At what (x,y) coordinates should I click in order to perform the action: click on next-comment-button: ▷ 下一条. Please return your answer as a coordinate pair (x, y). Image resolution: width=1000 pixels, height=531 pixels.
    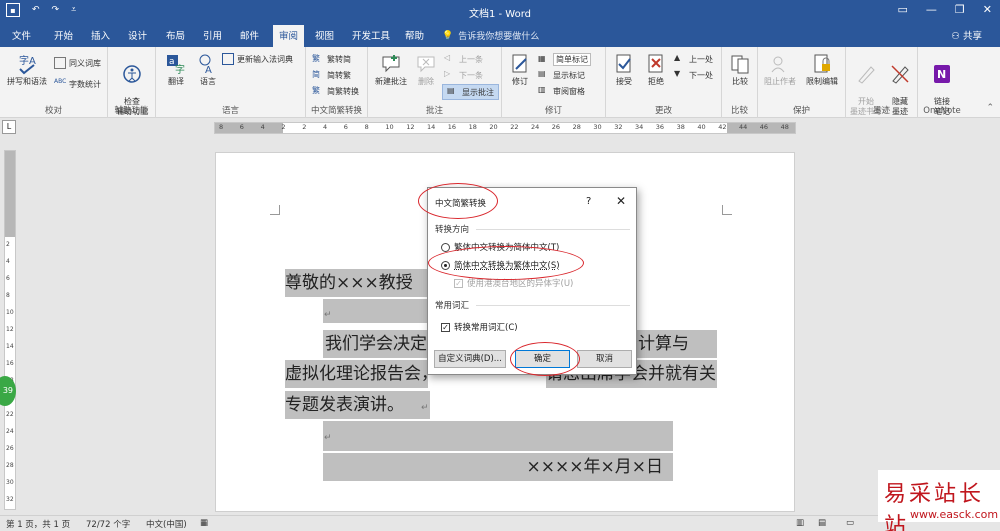
    Looking at the image, I should click on (463, 75).